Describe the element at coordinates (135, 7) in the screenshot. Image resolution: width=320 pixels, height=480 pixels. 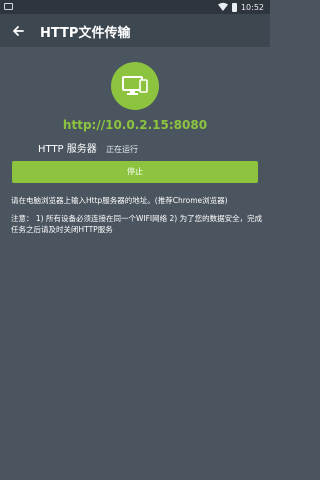
I see `status-bar: 10:52` at that location.